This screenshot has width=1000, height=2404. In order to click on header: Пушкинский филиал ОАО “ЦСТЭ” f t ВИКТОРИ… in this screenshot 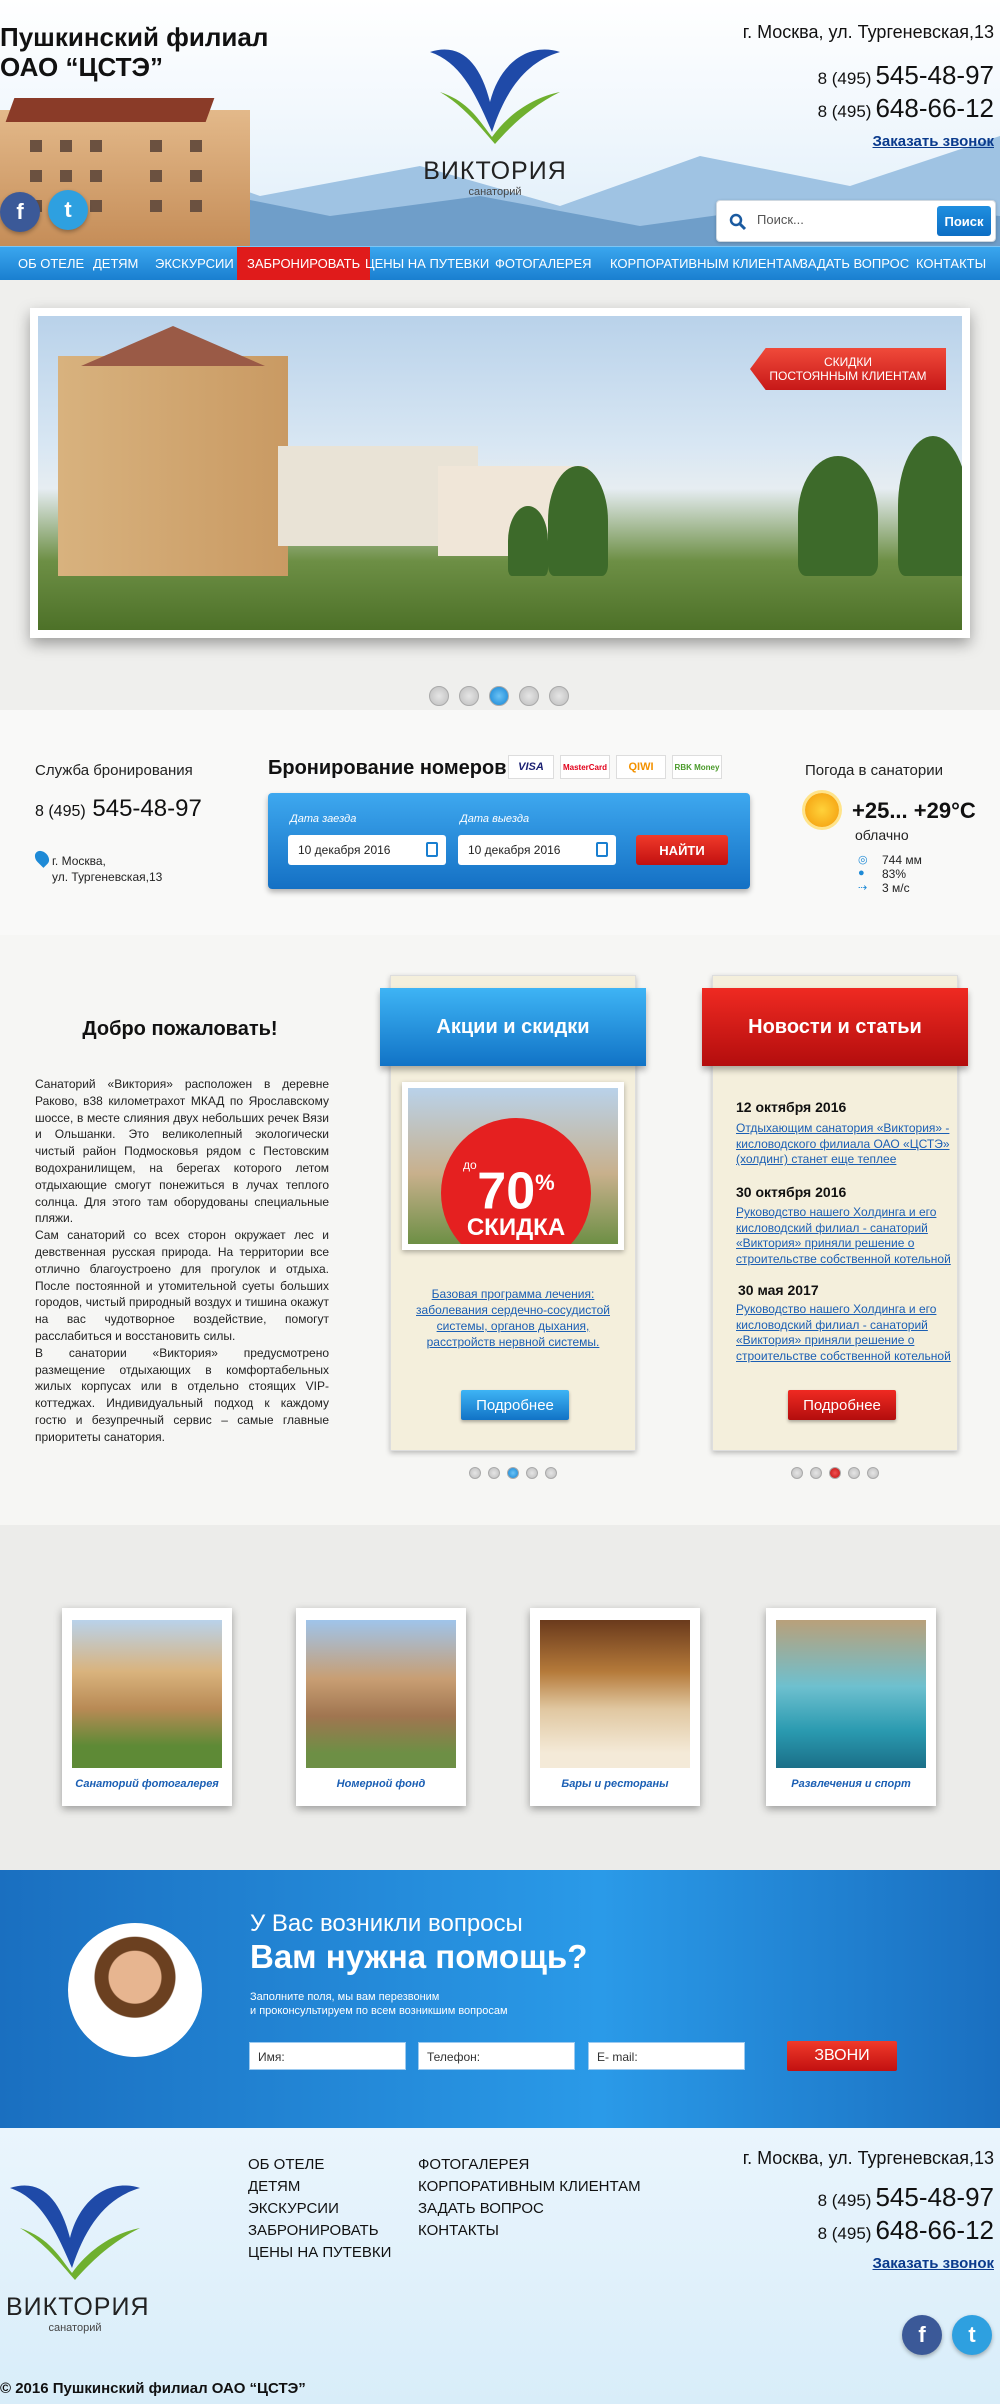, I will do `click(500, 123)`.